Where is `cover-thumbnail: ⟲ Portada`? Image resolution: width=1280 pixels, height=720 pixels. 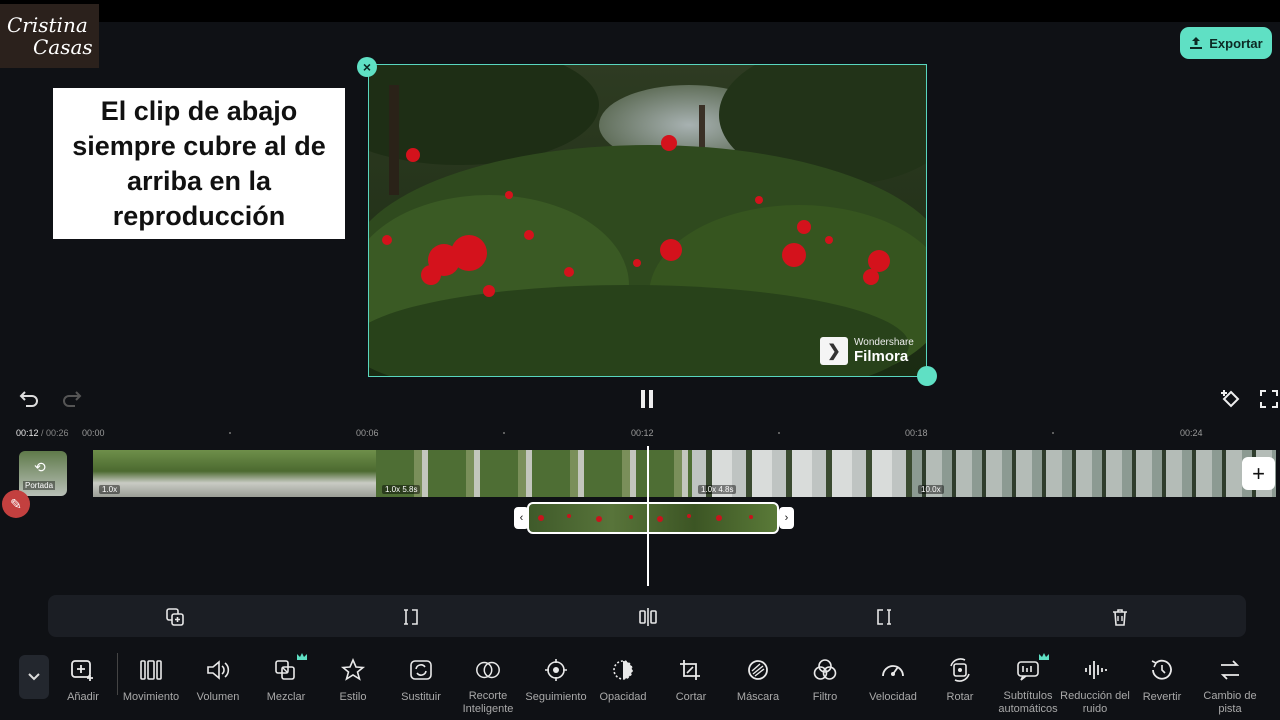
cover-thumbnail: ⟲ Portada is located at coordinates (43, 473).